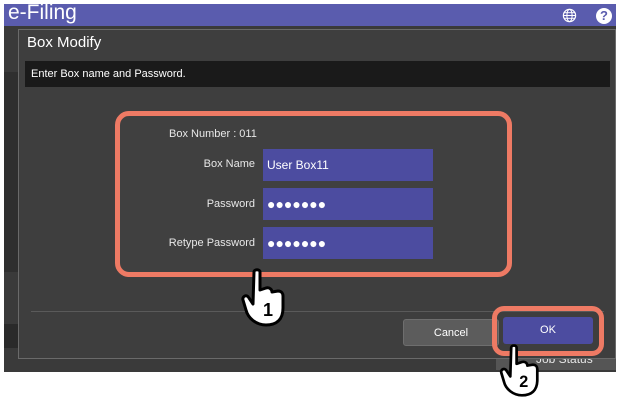  What do you see at coordinates (64, 42) in the screenshot?
I see `dialog-title: Box Modify` at bounding box center [64, 42].